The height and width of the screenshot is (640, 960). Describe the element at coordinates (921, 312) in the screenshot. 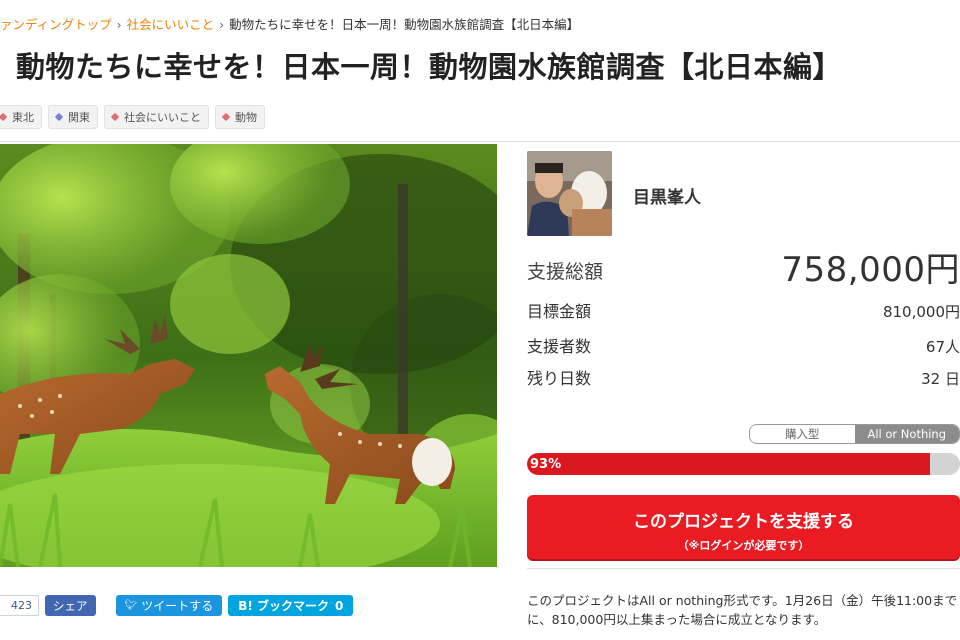

I see `goal-value: 810,000円` at that location.